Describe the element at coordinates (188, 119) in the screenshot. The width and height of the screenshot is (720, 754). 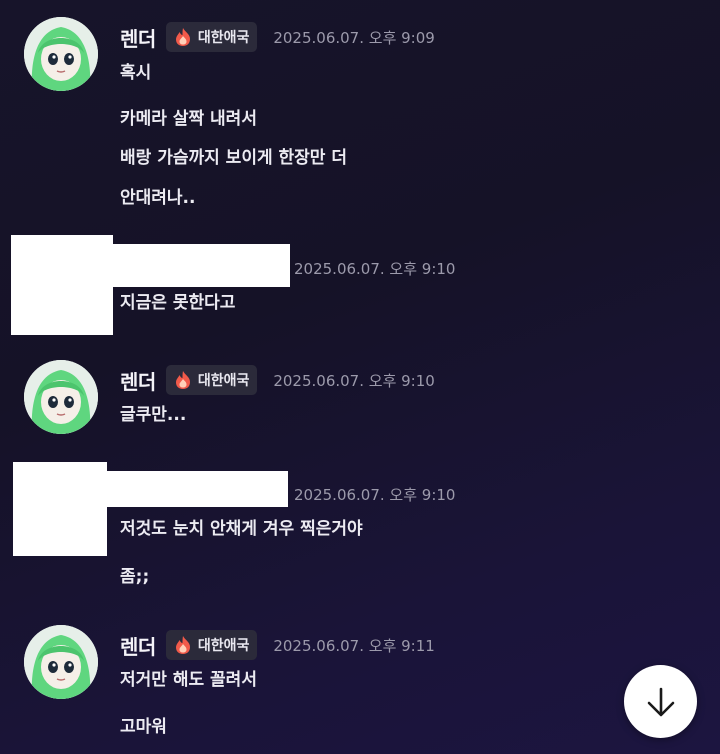
I see `message-text: 카메라 살짝 내려서` at that location.